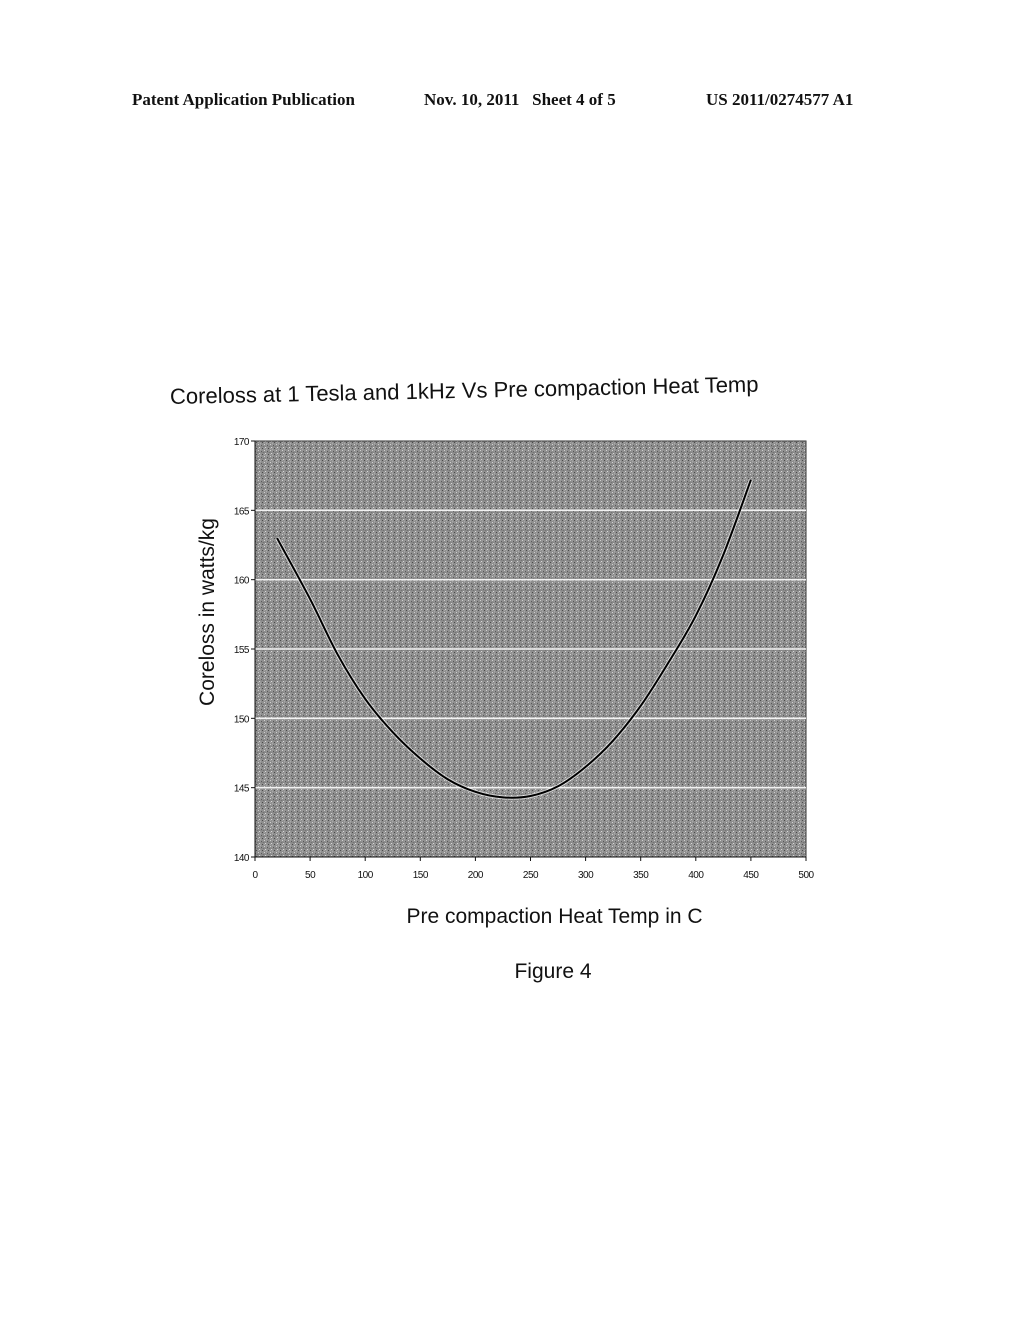 Image resolution: width=1024 pixels, height=1320 pixels. Describe the element at coordinates (242, 581) in the screenshot. I see `y-tick-label: 160` at that location.